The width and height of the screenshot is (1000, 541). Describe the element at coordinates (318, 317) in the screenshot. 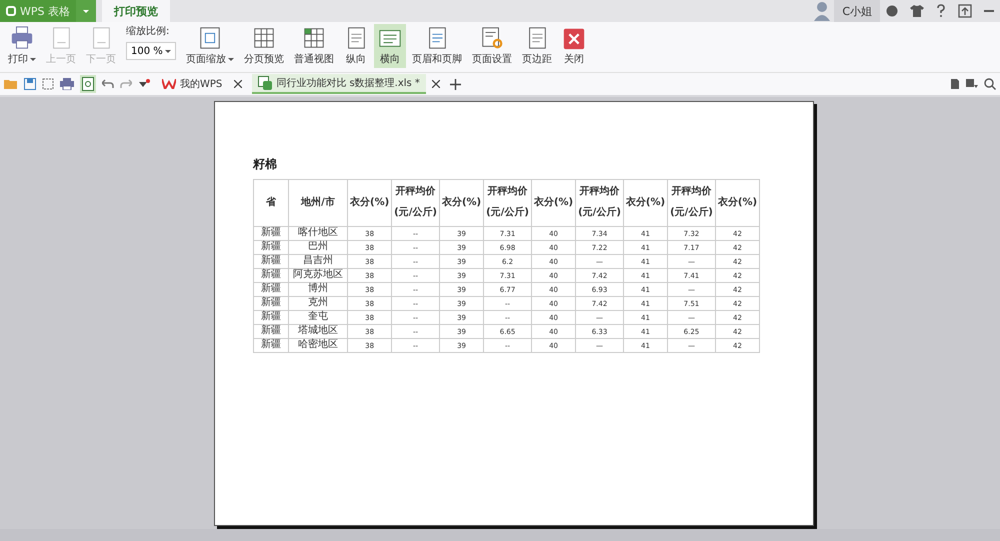

I see `table-cell: 奎屯` at that location.